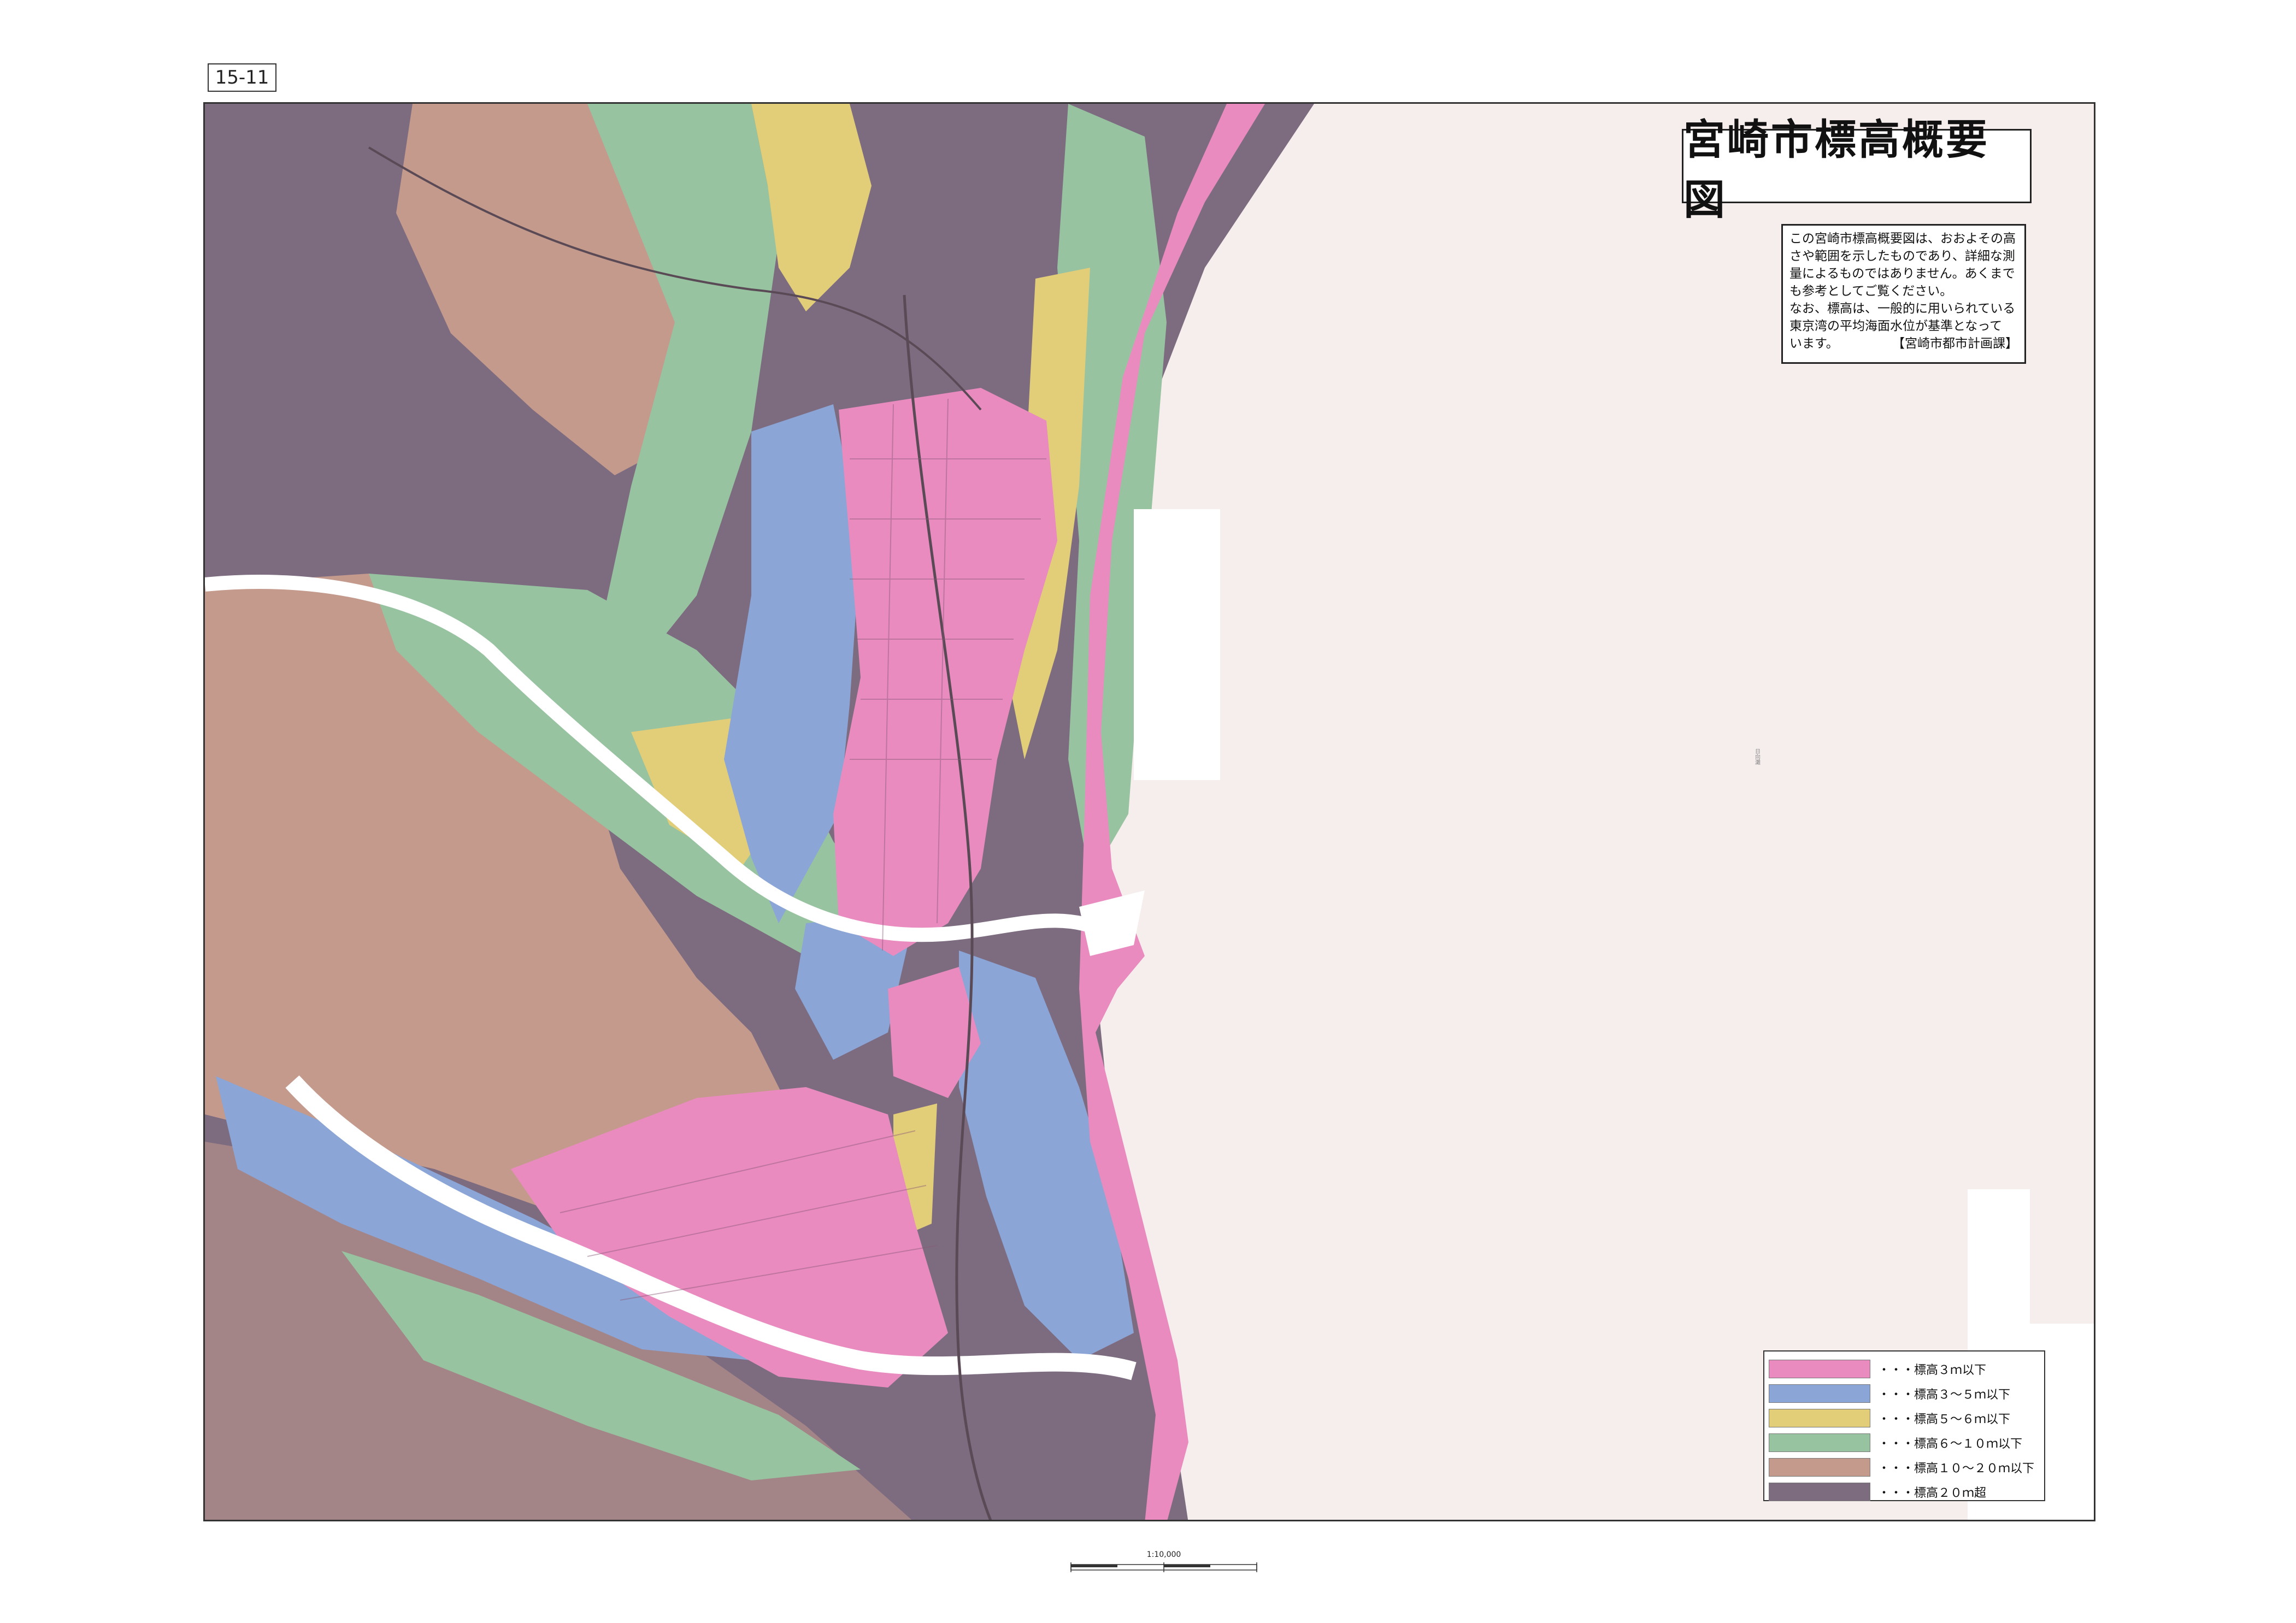 The width and height of the screenshot is (2296, 1623). What do you see at coordinates (242, 77) in the screenshot?
I see `sheet-number: 15-11` at bounding box center [242, 77].